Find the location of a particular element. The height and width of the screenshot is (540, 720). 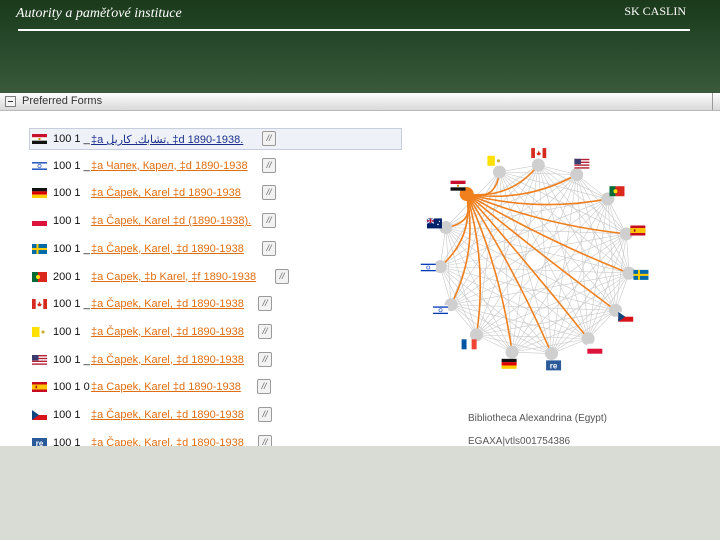

heading-link: ‡a Čapek, Karel ‡d (1890-1938). is located at coordinates (171, 221).